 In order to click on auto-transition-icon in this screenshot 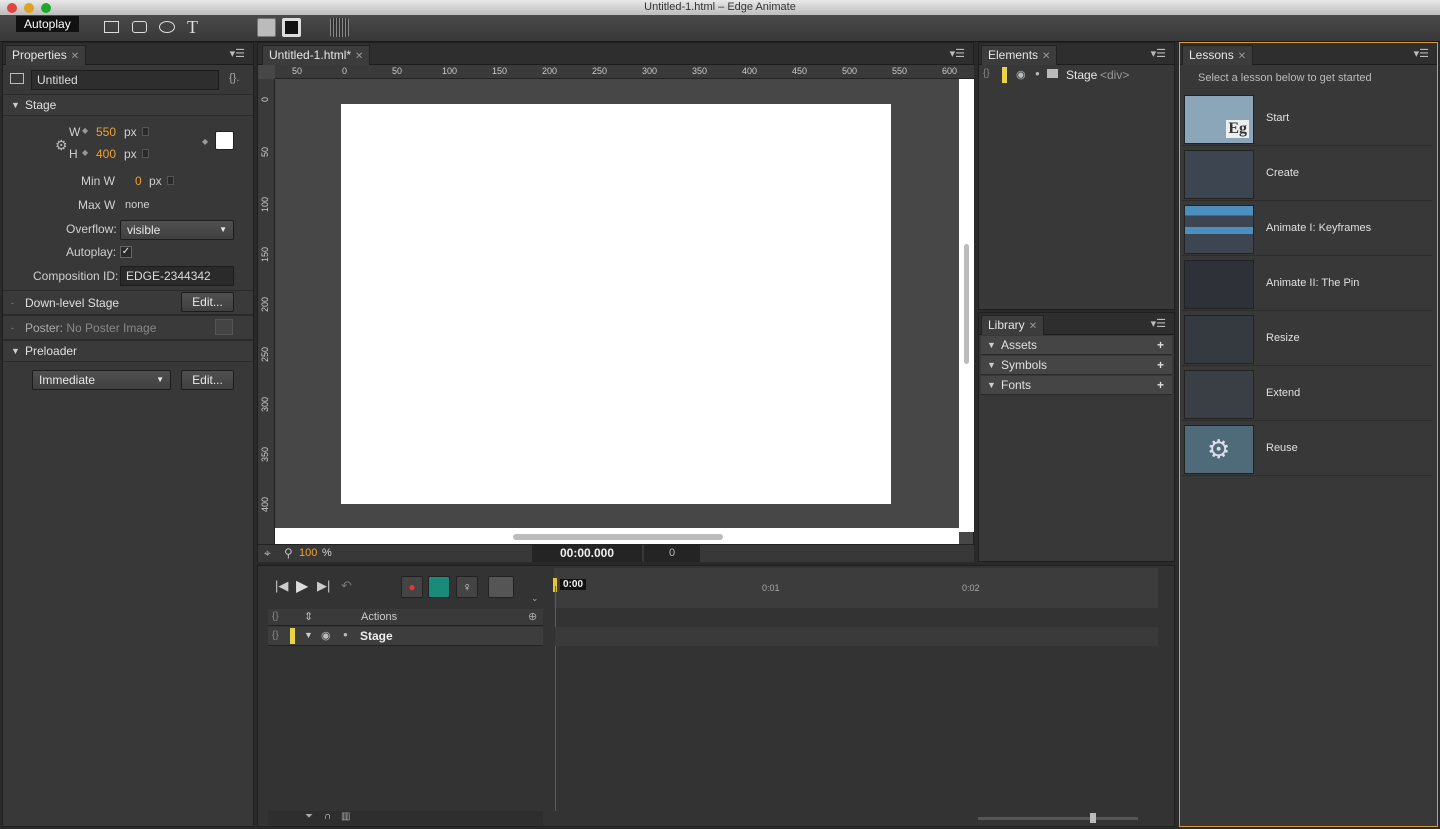, I will do `click(439, 587)`.